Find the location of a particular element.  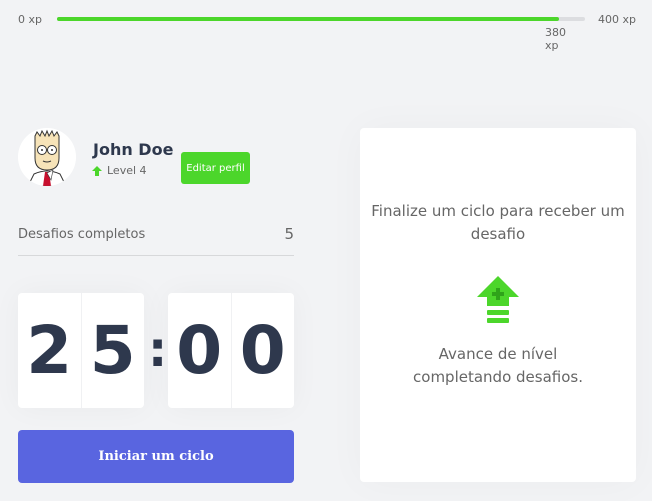

xp-min-label: 0 xp is located at coordinates (30, 19).